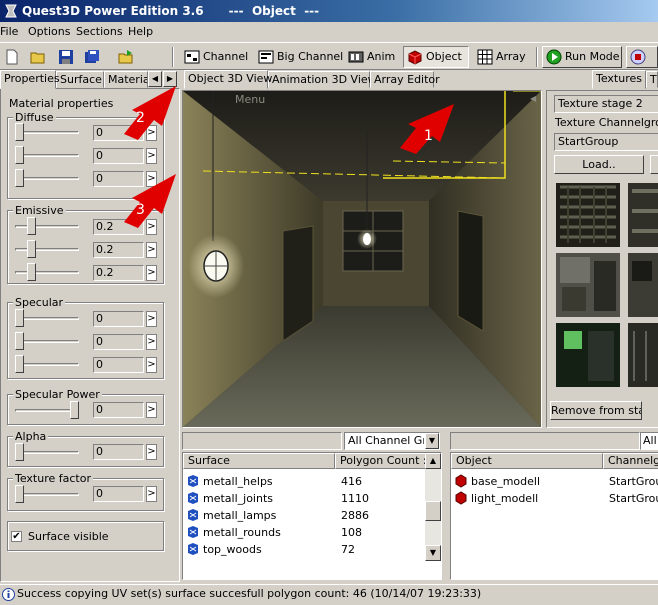 Image resolution: width=658 pixels, height=605 pixels. What do you see at coordinates (92, 57) in the screenshot?
I see `save-all-icon` at bounding box center [92, 57].